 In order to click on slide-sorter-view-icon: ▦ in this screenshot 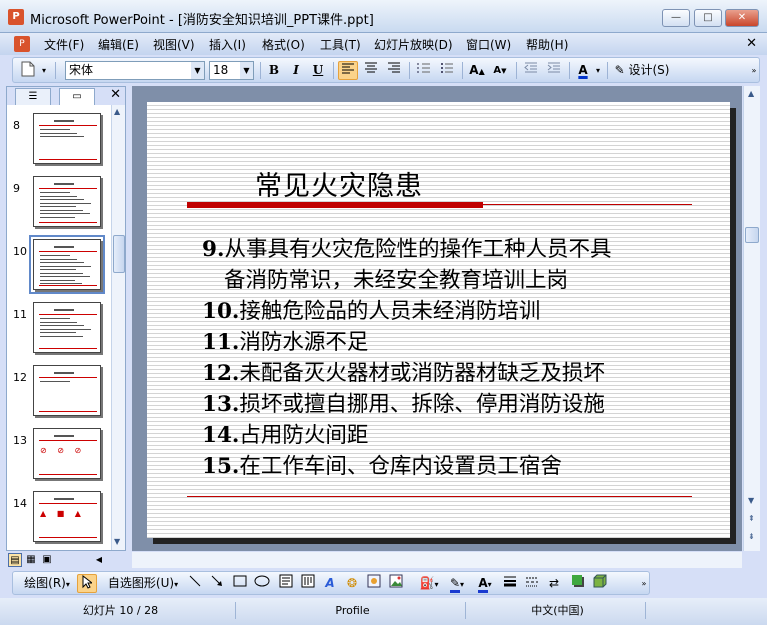, I will do `click(31, 560)`.